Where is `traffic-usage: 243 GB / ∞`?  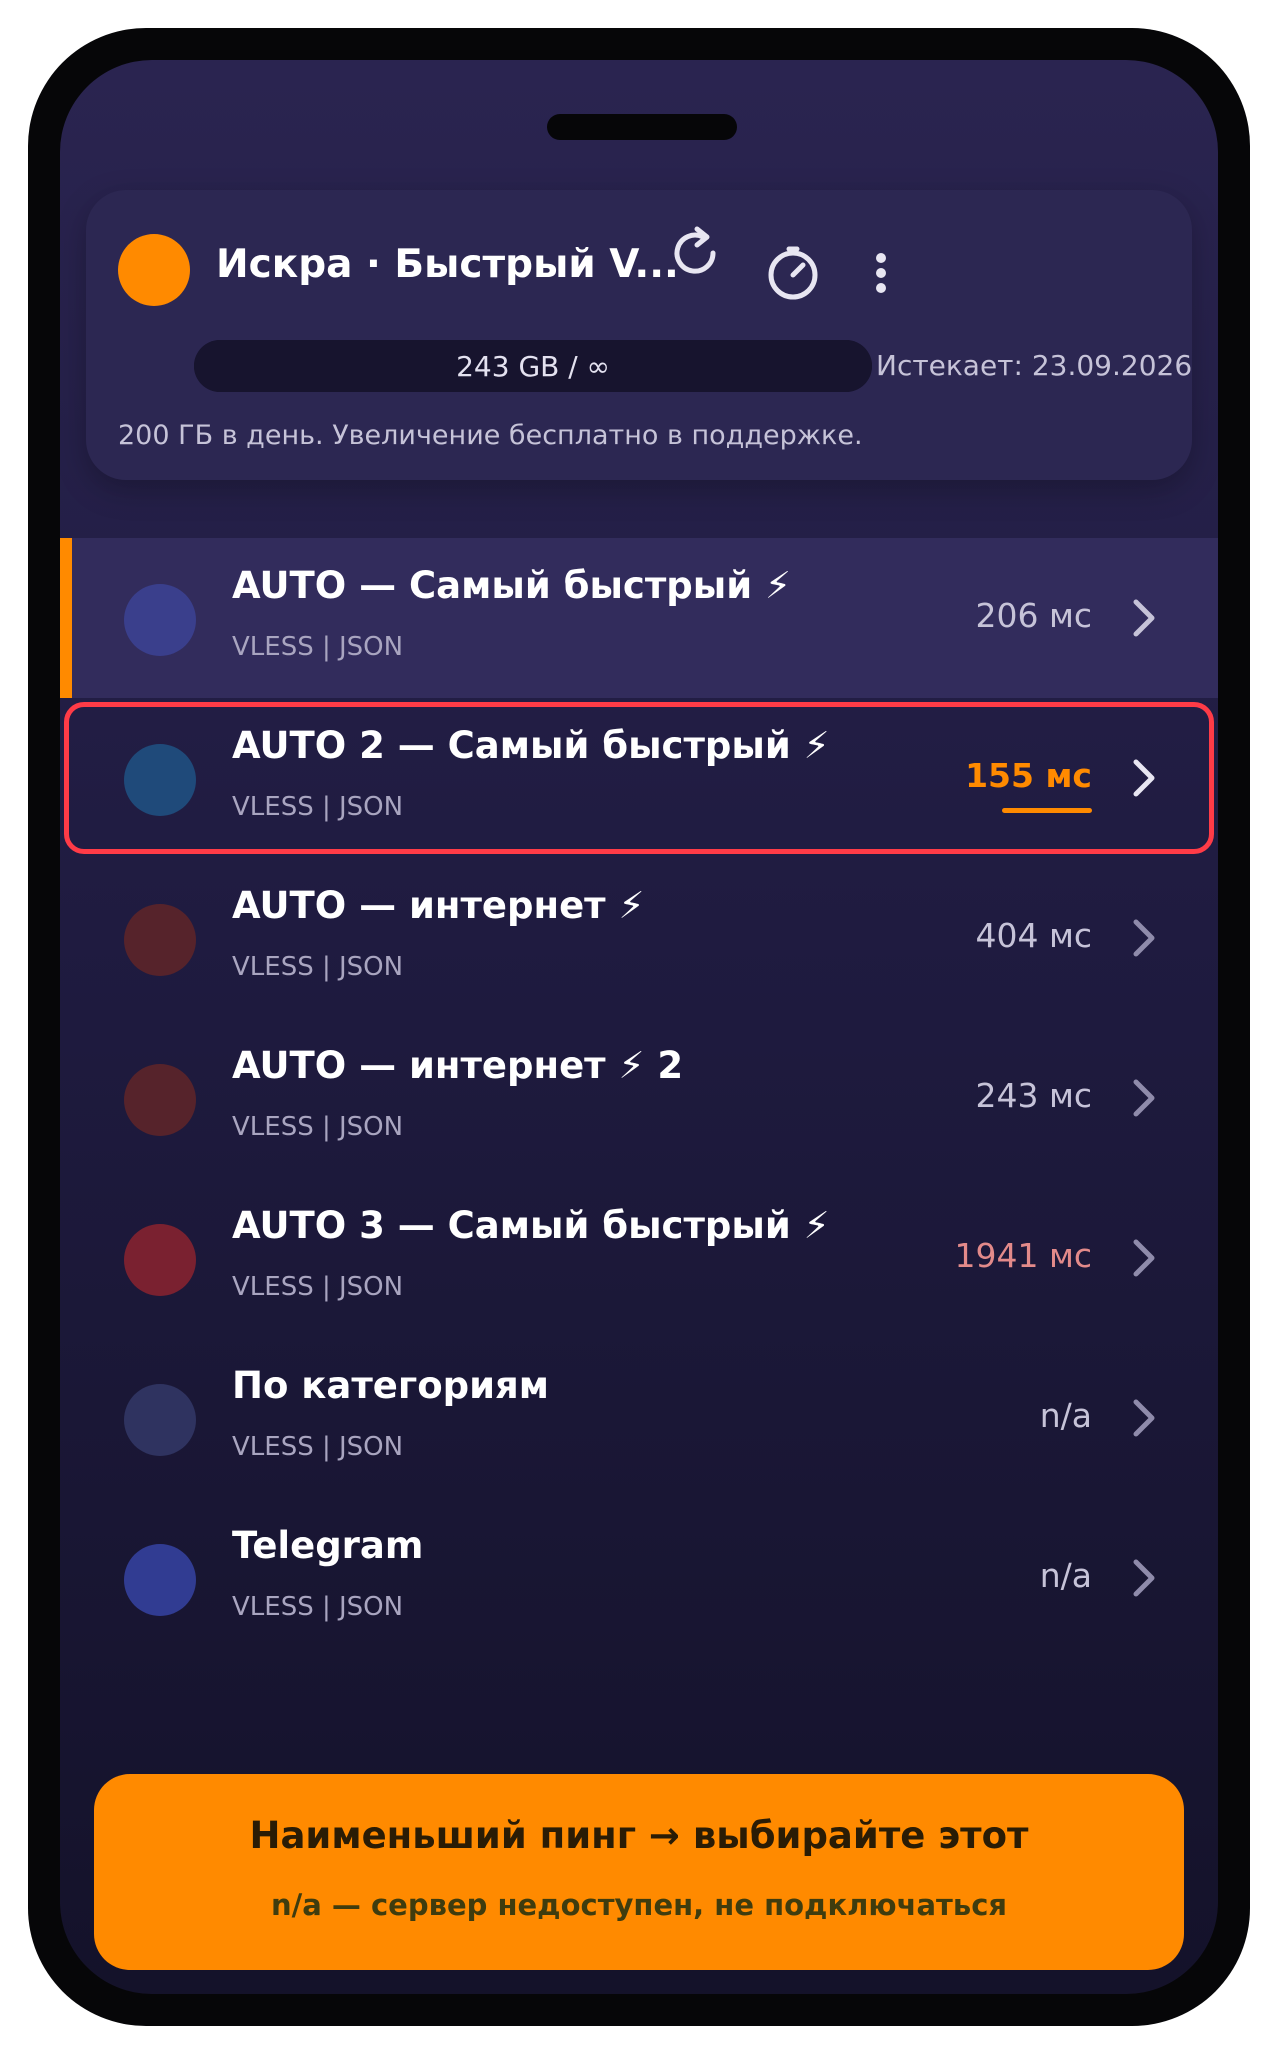
traffic-usage: 243 GB / ∞ is located at coordinates (533, 366).